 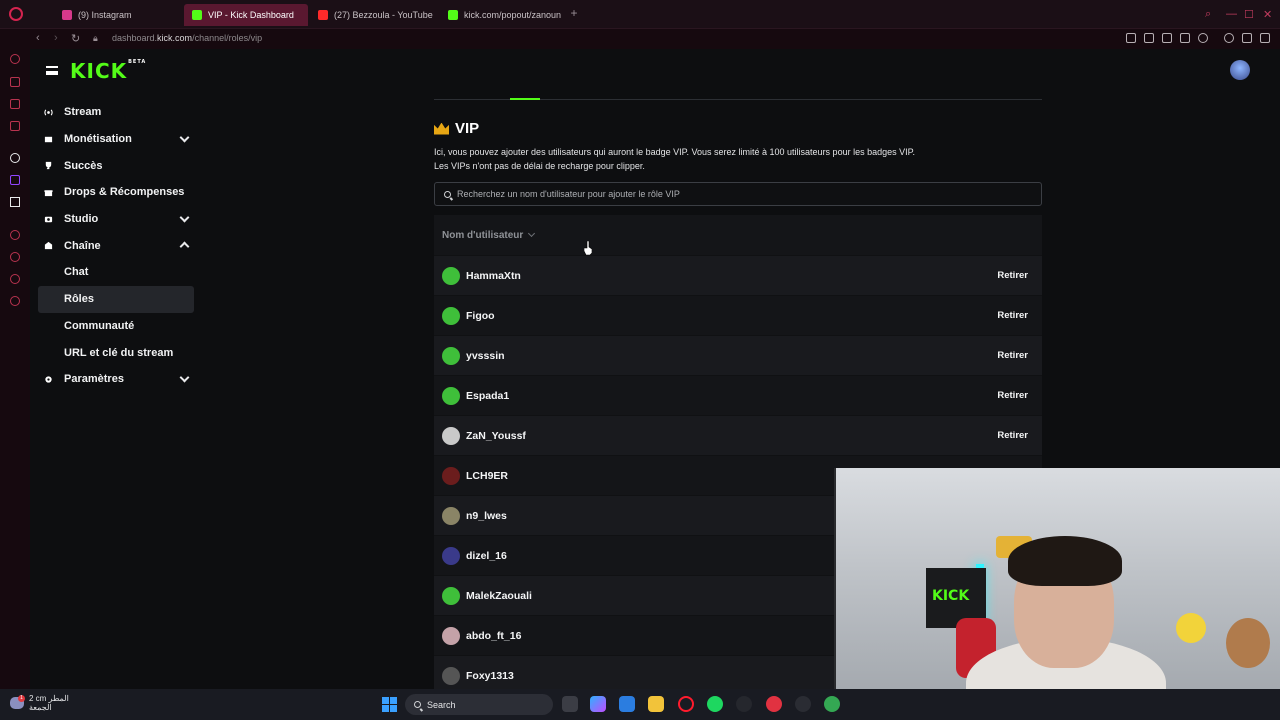 What do you see at coordinates (738, 128) in the screenshot?
I see `page-title: VIP` at bounding box center [738, 128].